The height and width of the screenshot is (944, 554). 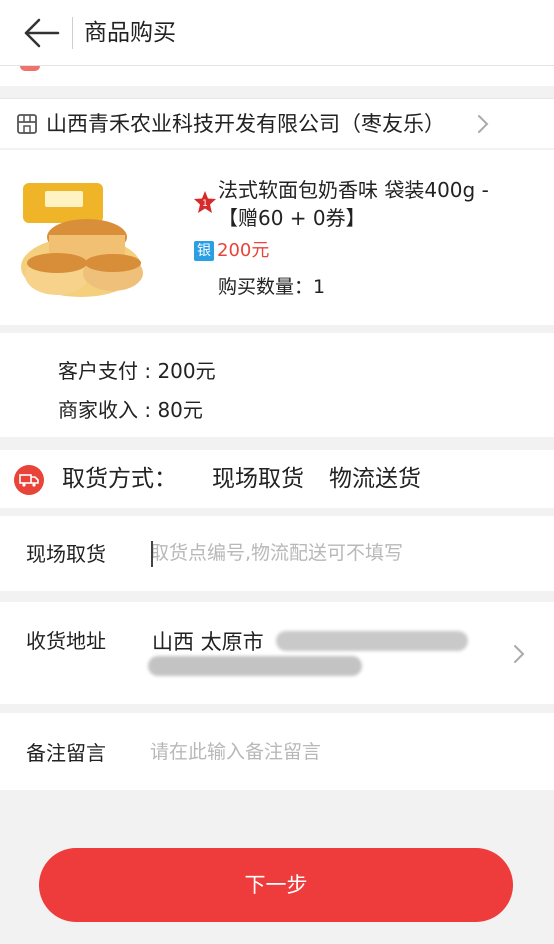 I want to click on shop-row: 山西青禾农业科技开发有限公司（枣友乐）, so click(x=277, y=123).